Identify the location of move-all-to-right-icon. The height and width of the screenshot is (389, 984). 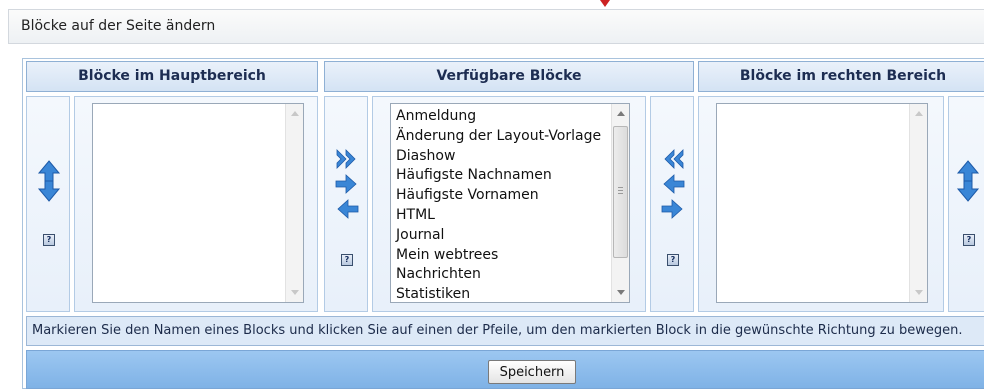
(673, 159).